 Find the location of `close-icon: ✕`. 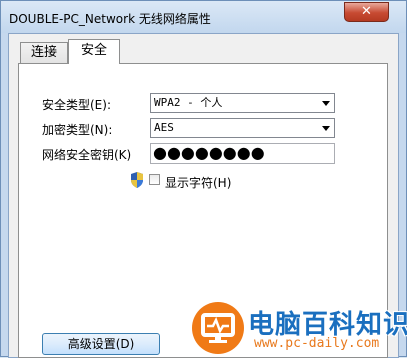

close-icon: ✕ is located at coordinates (366, 11).